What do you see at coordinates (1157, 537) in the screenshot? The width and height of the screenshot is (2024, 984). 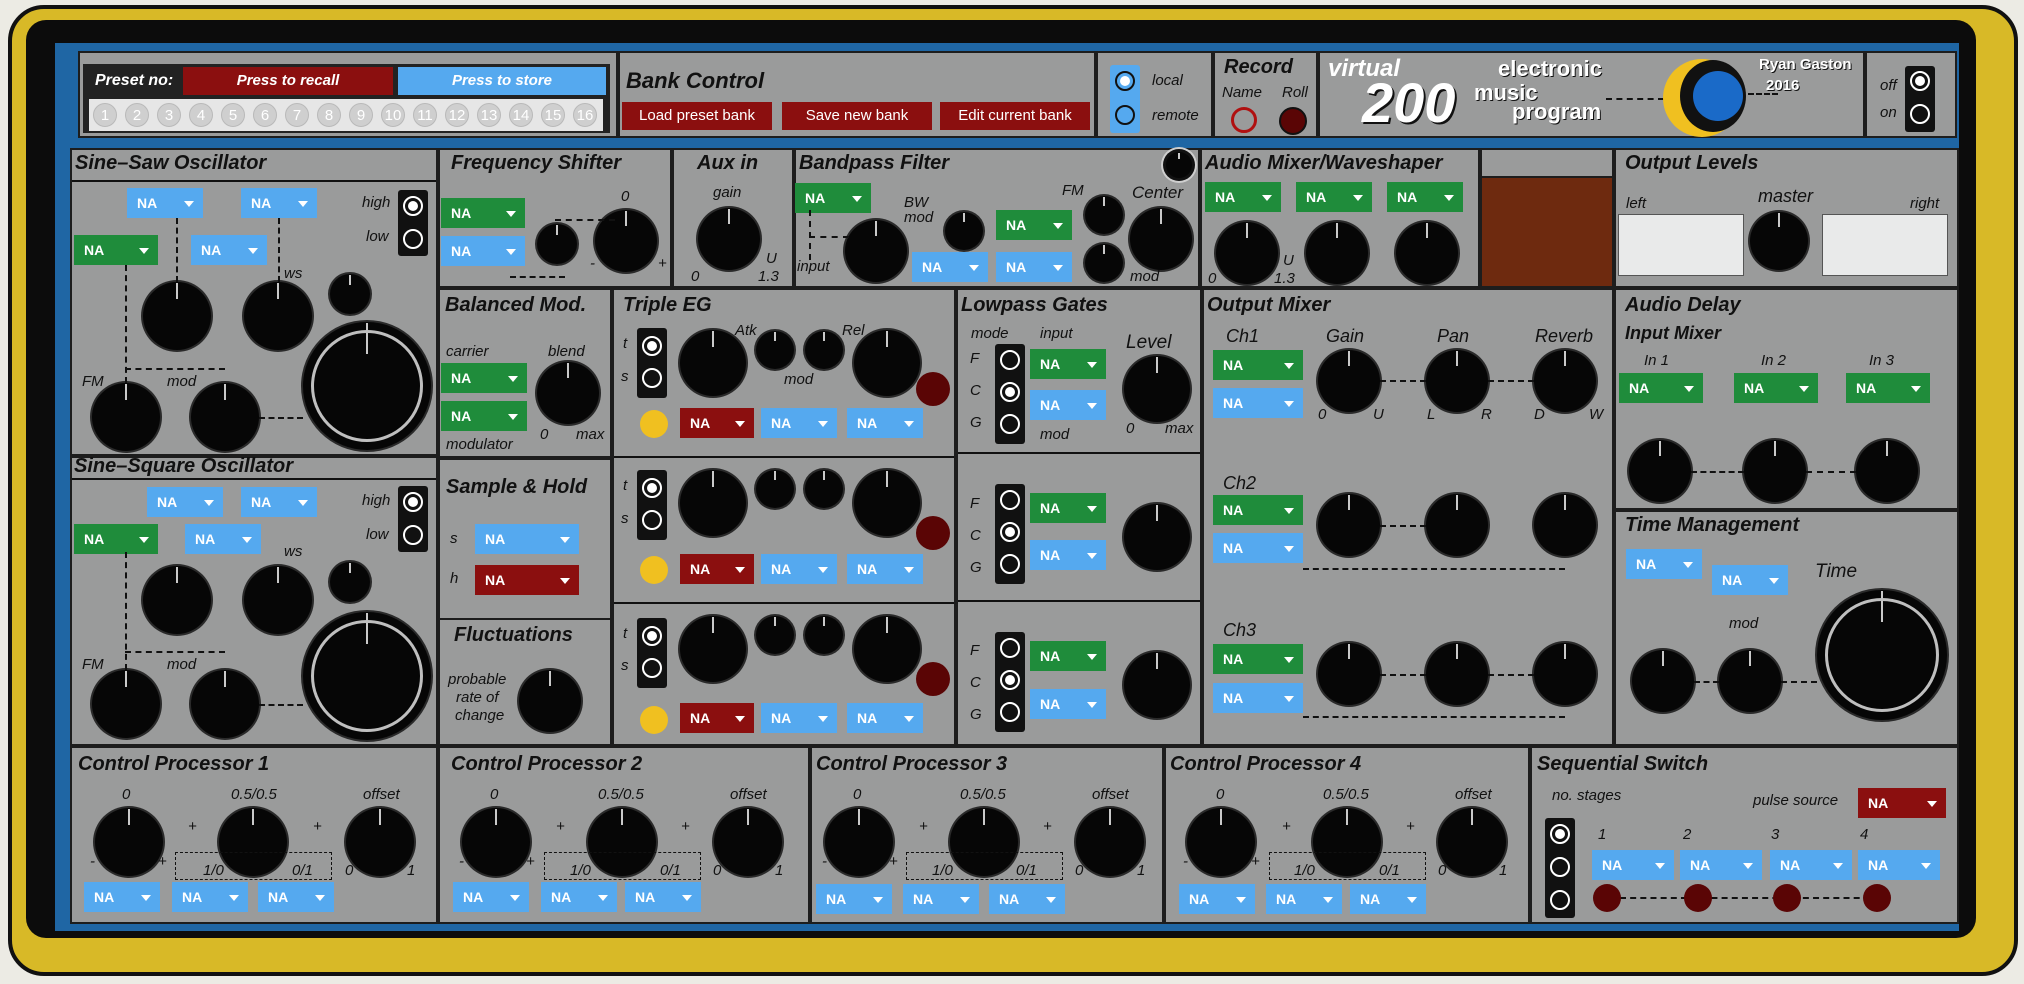 I see `lpg2-level-knob` at bounding box center [1157, 537].